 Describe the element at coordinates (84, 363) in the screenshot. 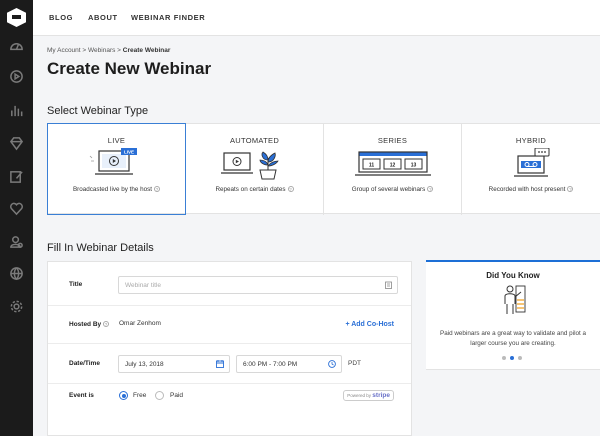

I see `datetime-label: Date/Time` at that location.